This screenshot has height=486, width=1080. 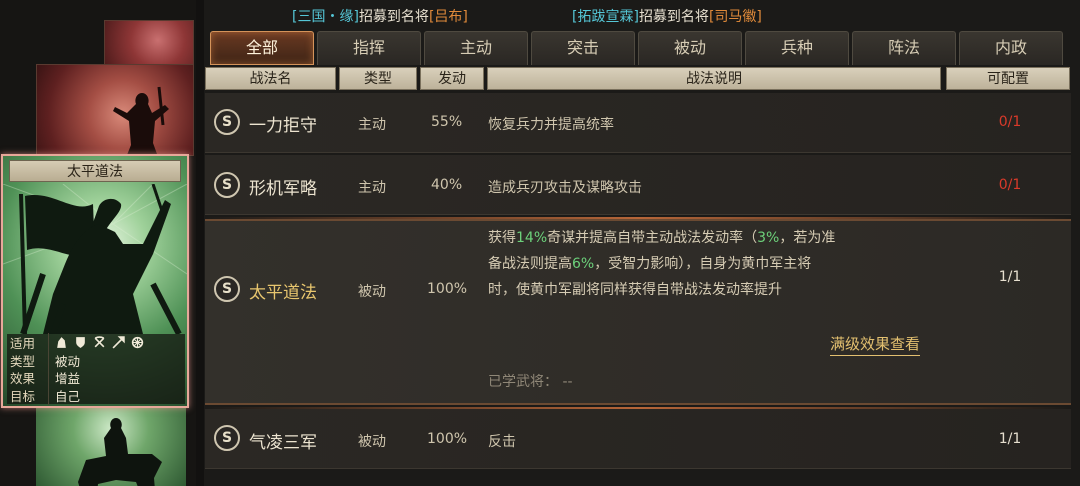 I want to click on tactic-row: S 一力拒守 主动 55% 恢复兵力并提高统率 0/1, so click(x=638, y=123).